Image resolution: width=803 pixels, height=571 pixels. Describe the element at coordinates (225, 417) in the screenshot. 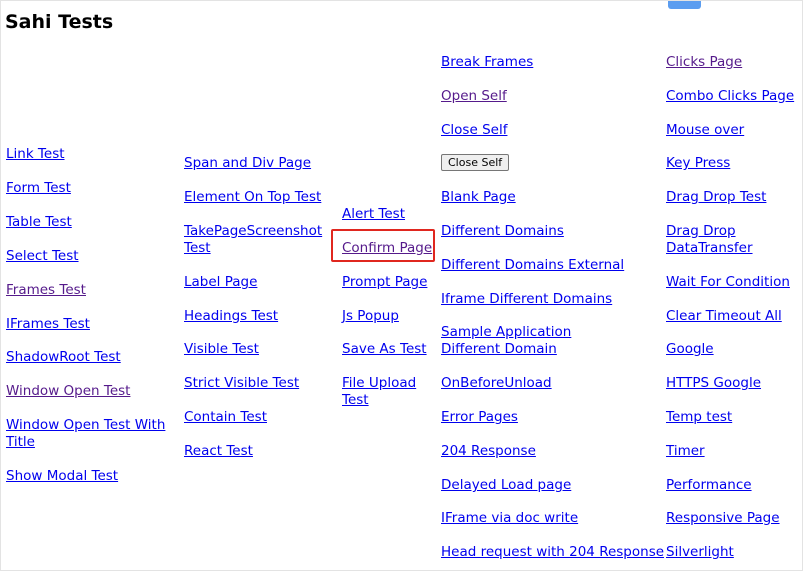

I see `contain-test-link: Contain Test` at that location.